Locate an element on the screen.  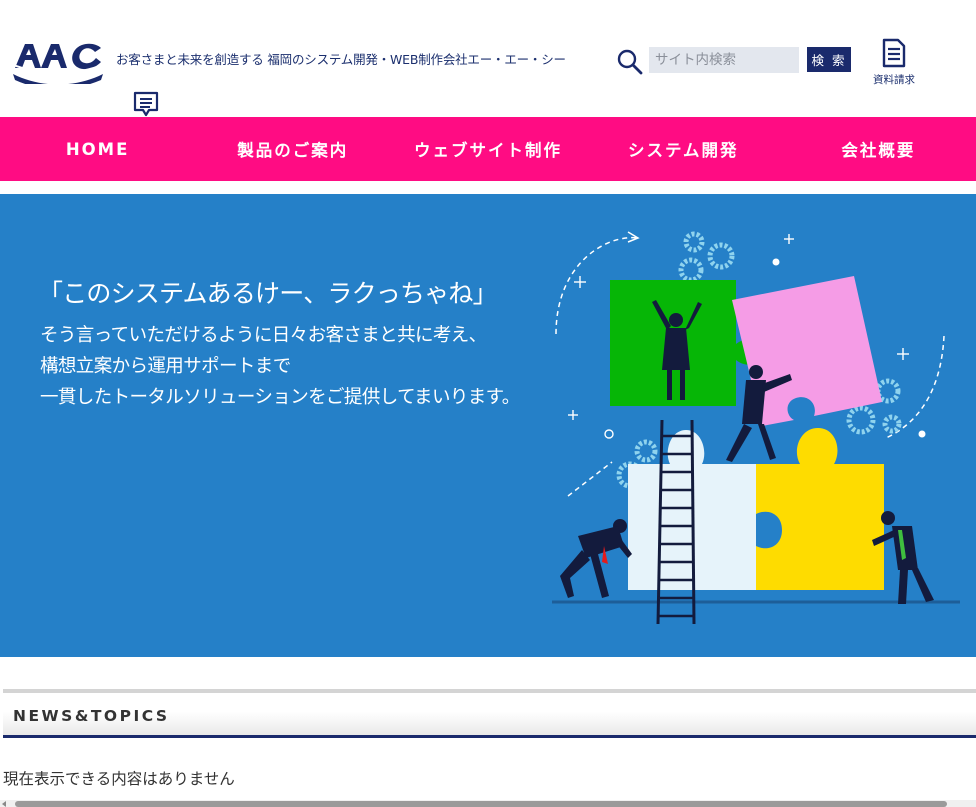
nav-item-web-production: ウェブサイト制作 is located at coordinates (487, 149).